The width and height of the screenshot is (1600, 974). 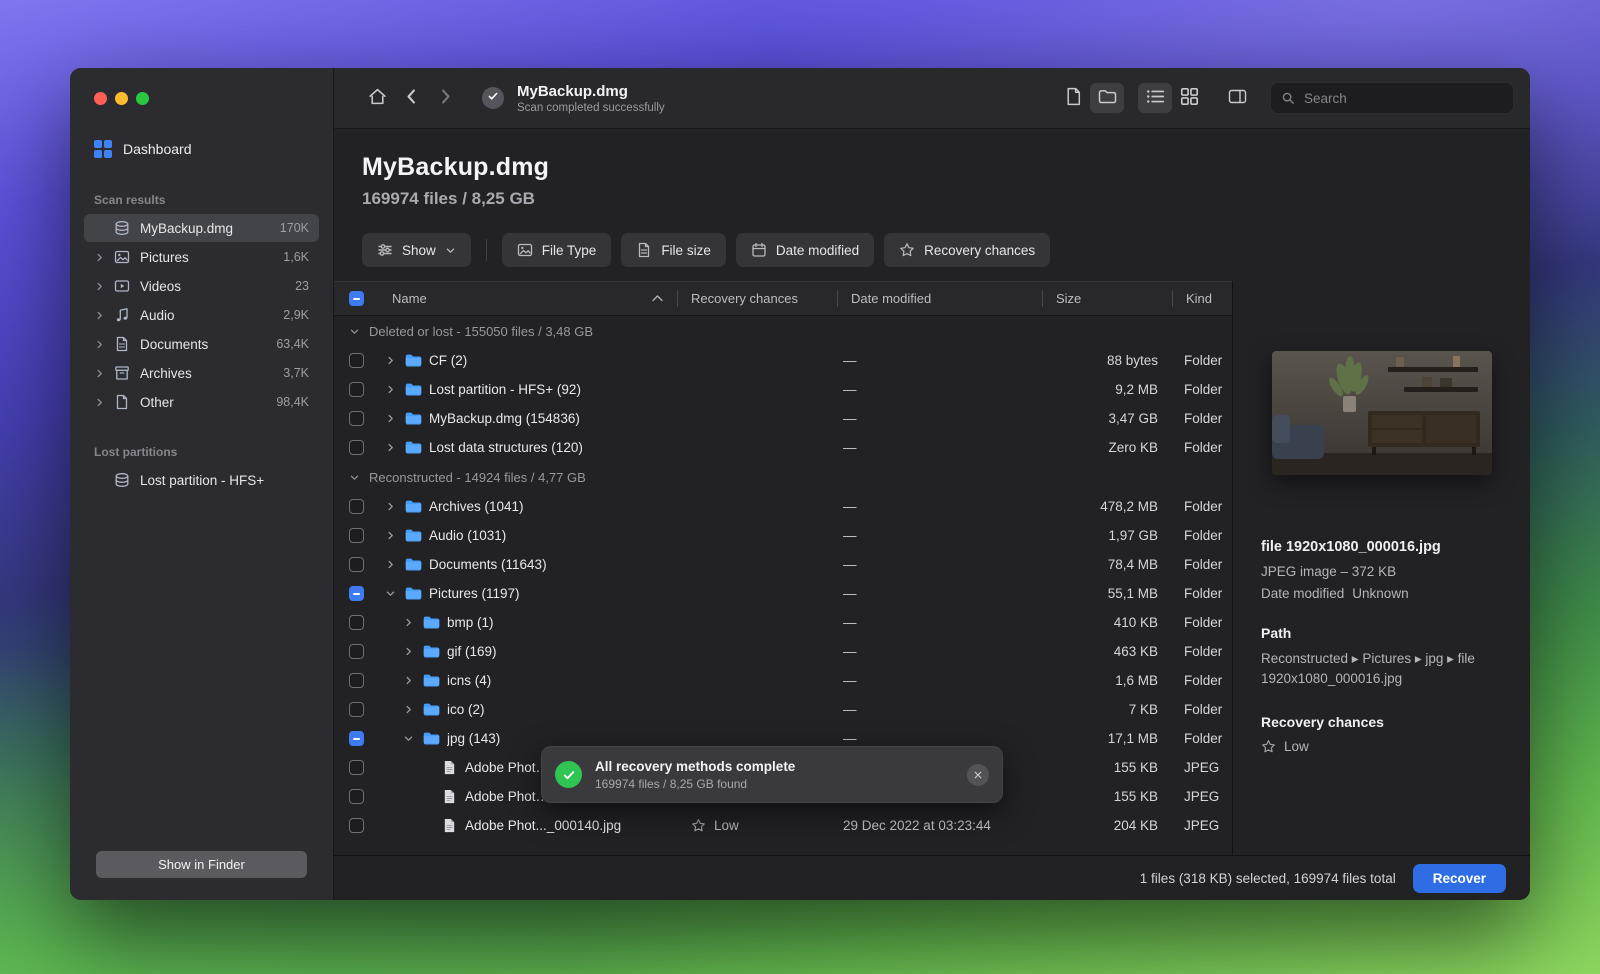 I want to click on show-filter-button: Show, so click(x=416, y=250).